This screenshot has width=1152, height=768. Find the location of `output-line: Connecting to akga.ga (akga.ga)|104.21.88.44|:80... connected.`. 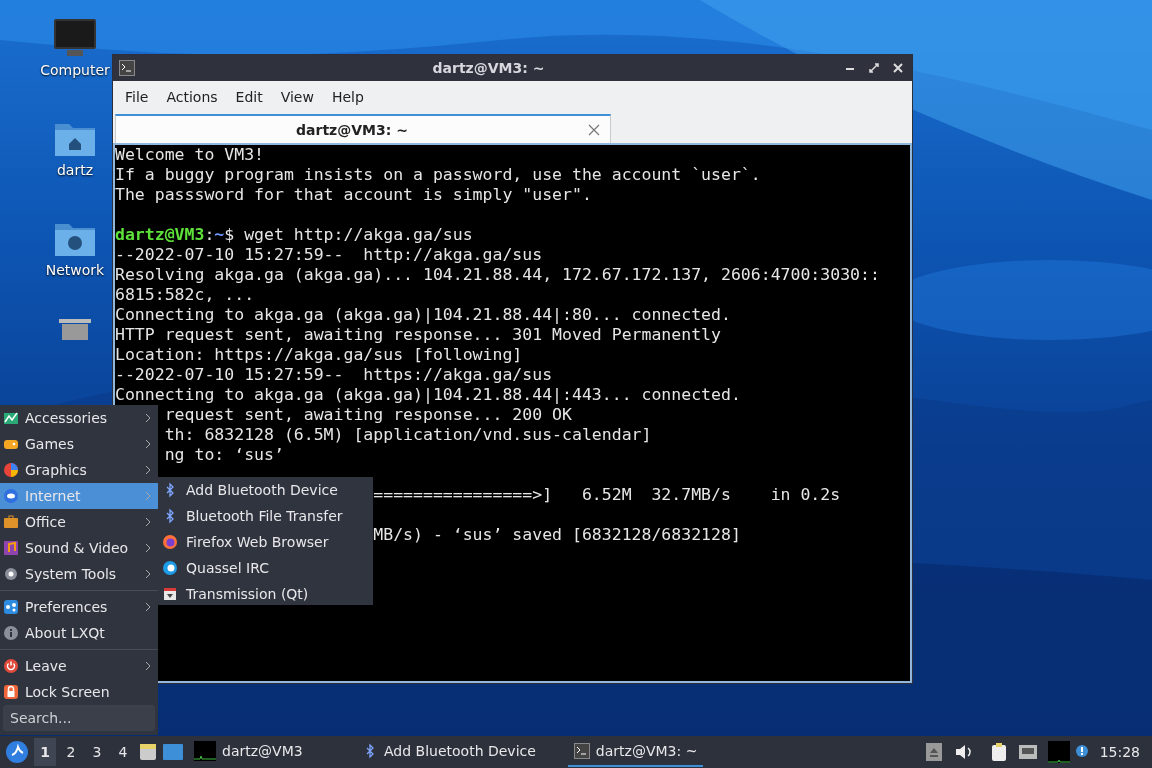

output-line: Connecting to akga.ga (akga.ga)|104.21.88.44|:80... connected. is located at coordinates (423, 314).